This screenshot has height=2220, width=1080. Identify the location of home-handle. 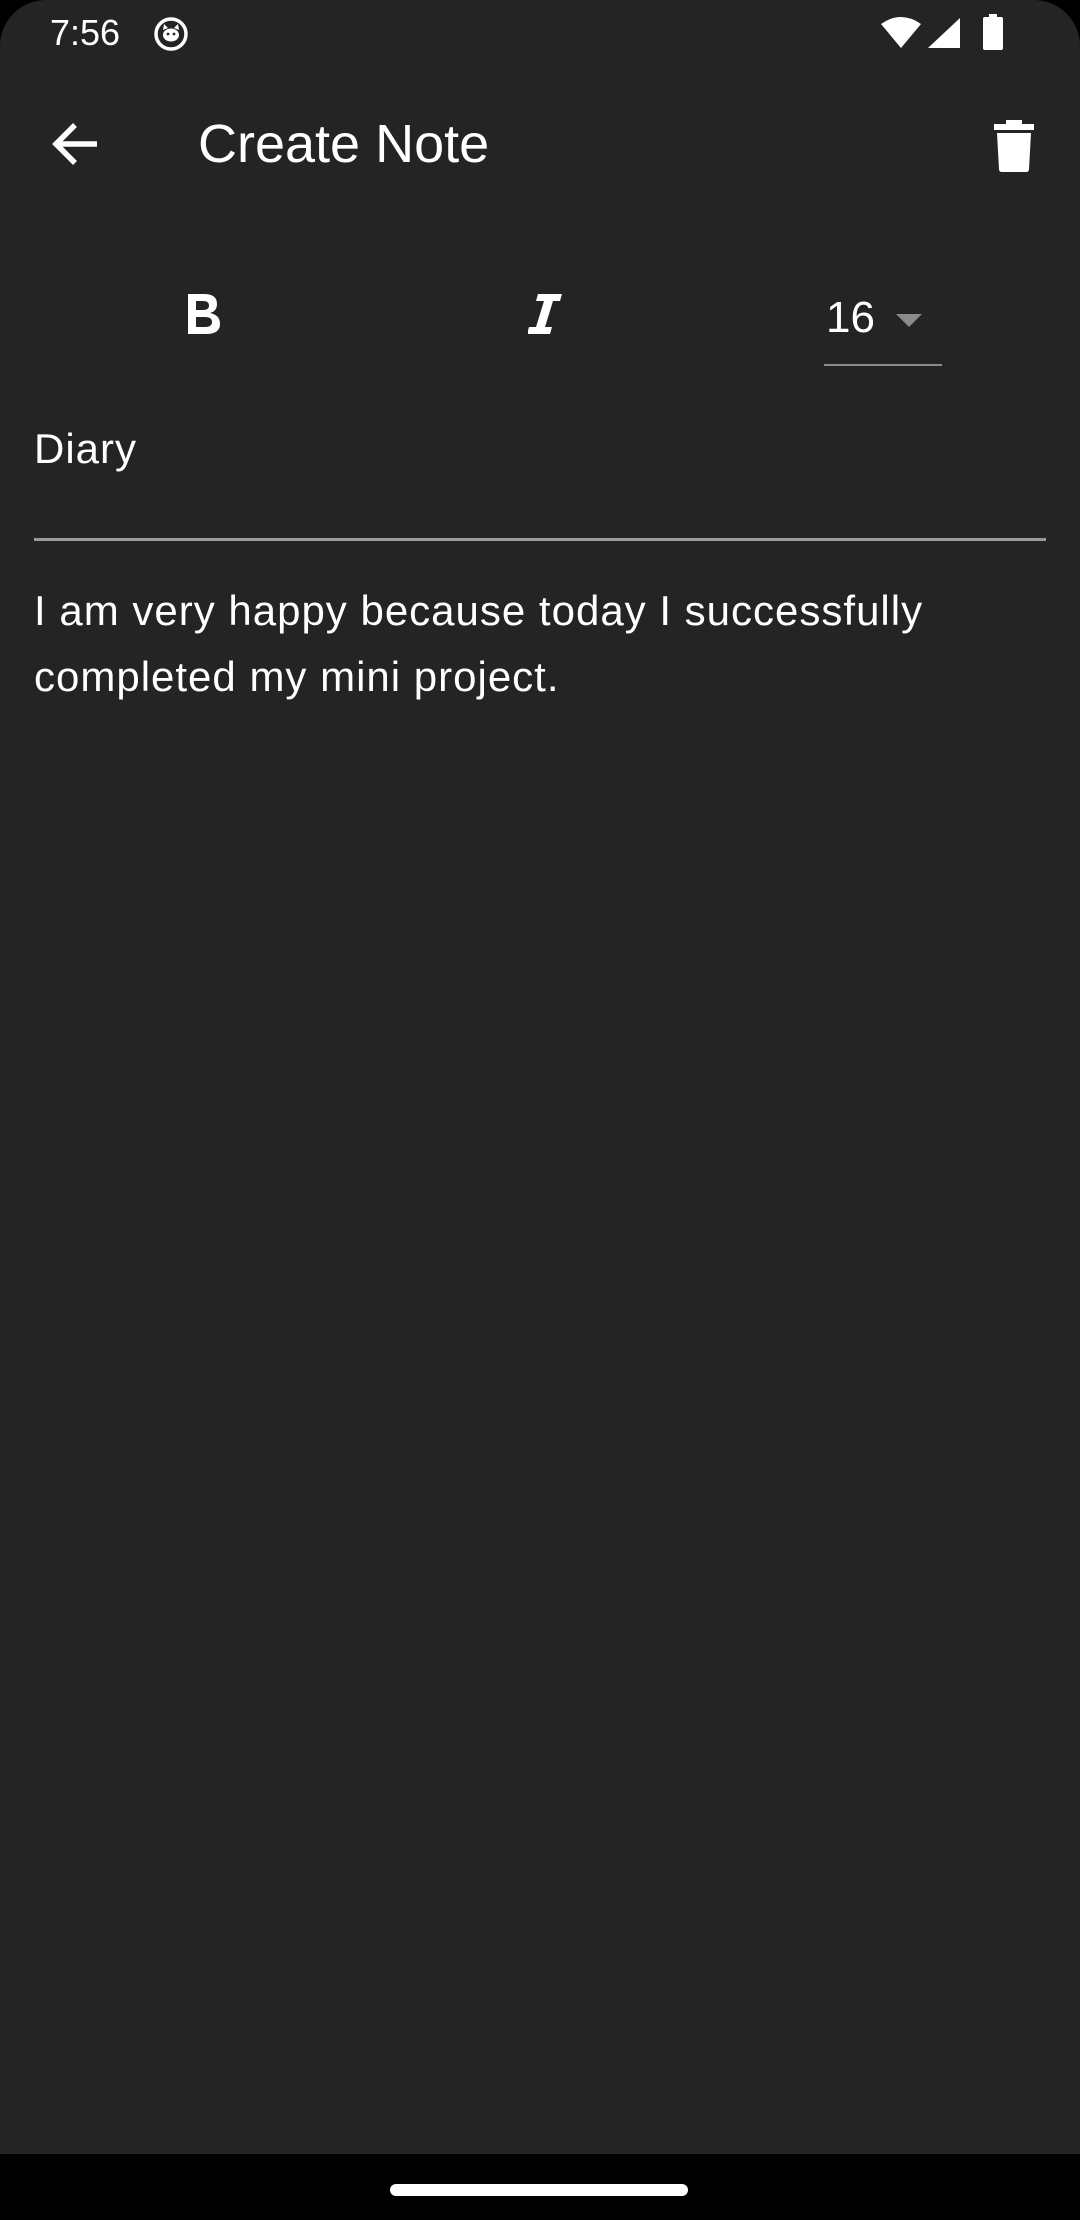
(539, 2190).